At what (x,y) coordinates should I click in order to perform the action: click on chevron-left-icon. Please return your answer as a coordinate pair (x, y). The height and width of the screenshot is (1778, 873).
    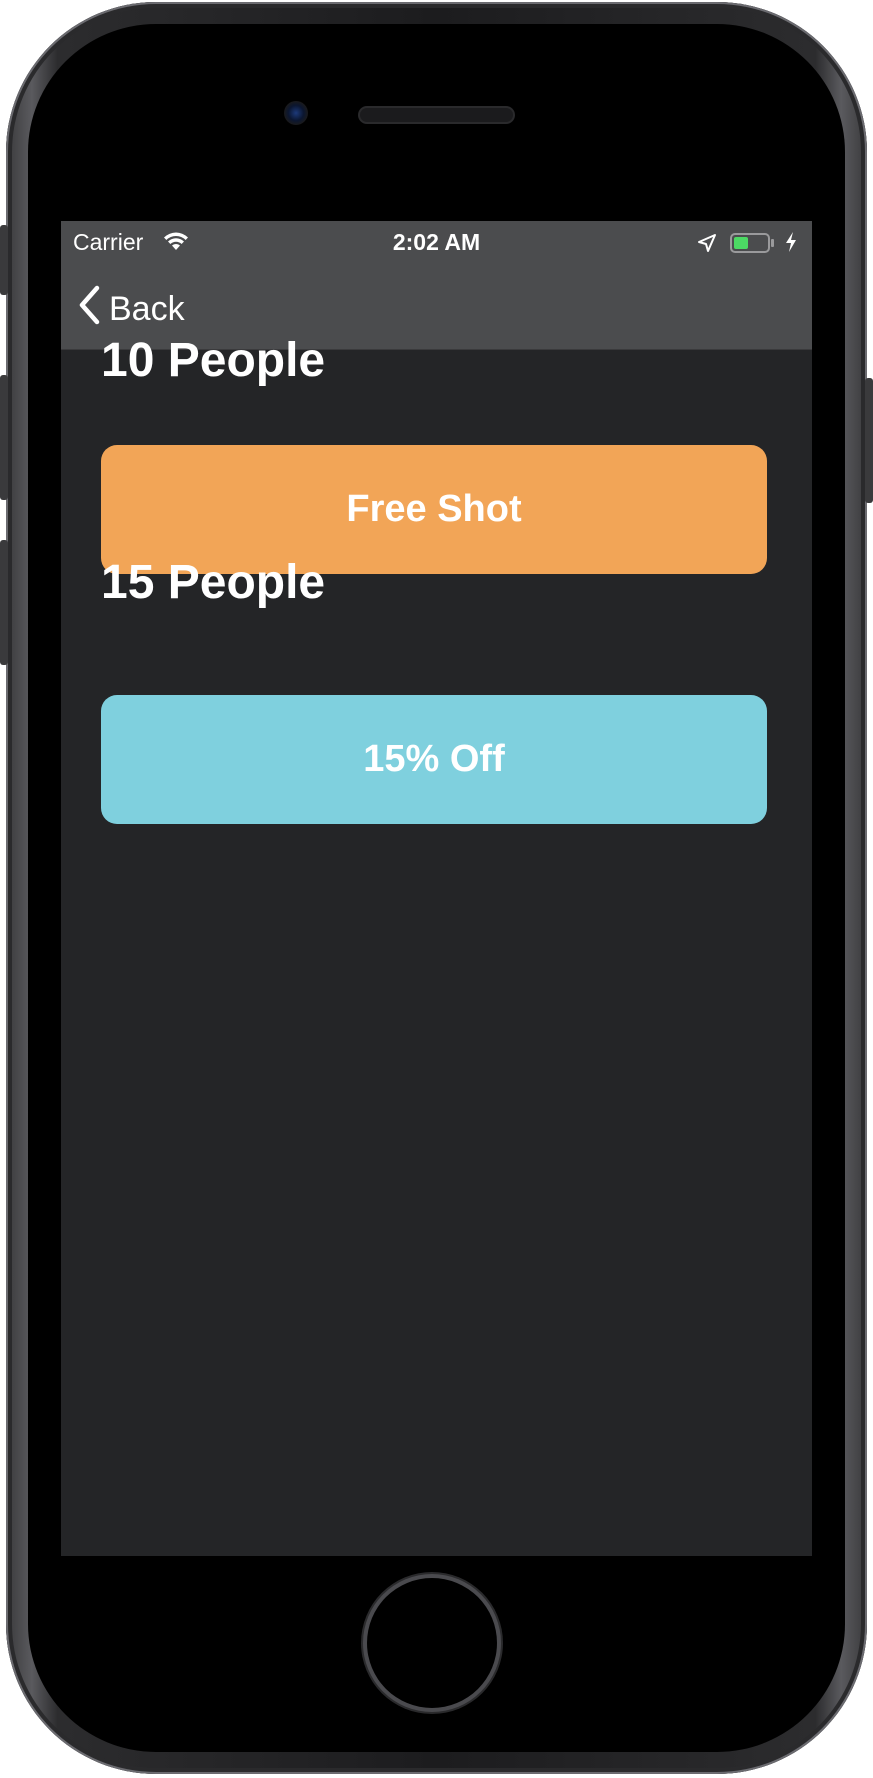
    Looking at the image, I should click on (93, 309).